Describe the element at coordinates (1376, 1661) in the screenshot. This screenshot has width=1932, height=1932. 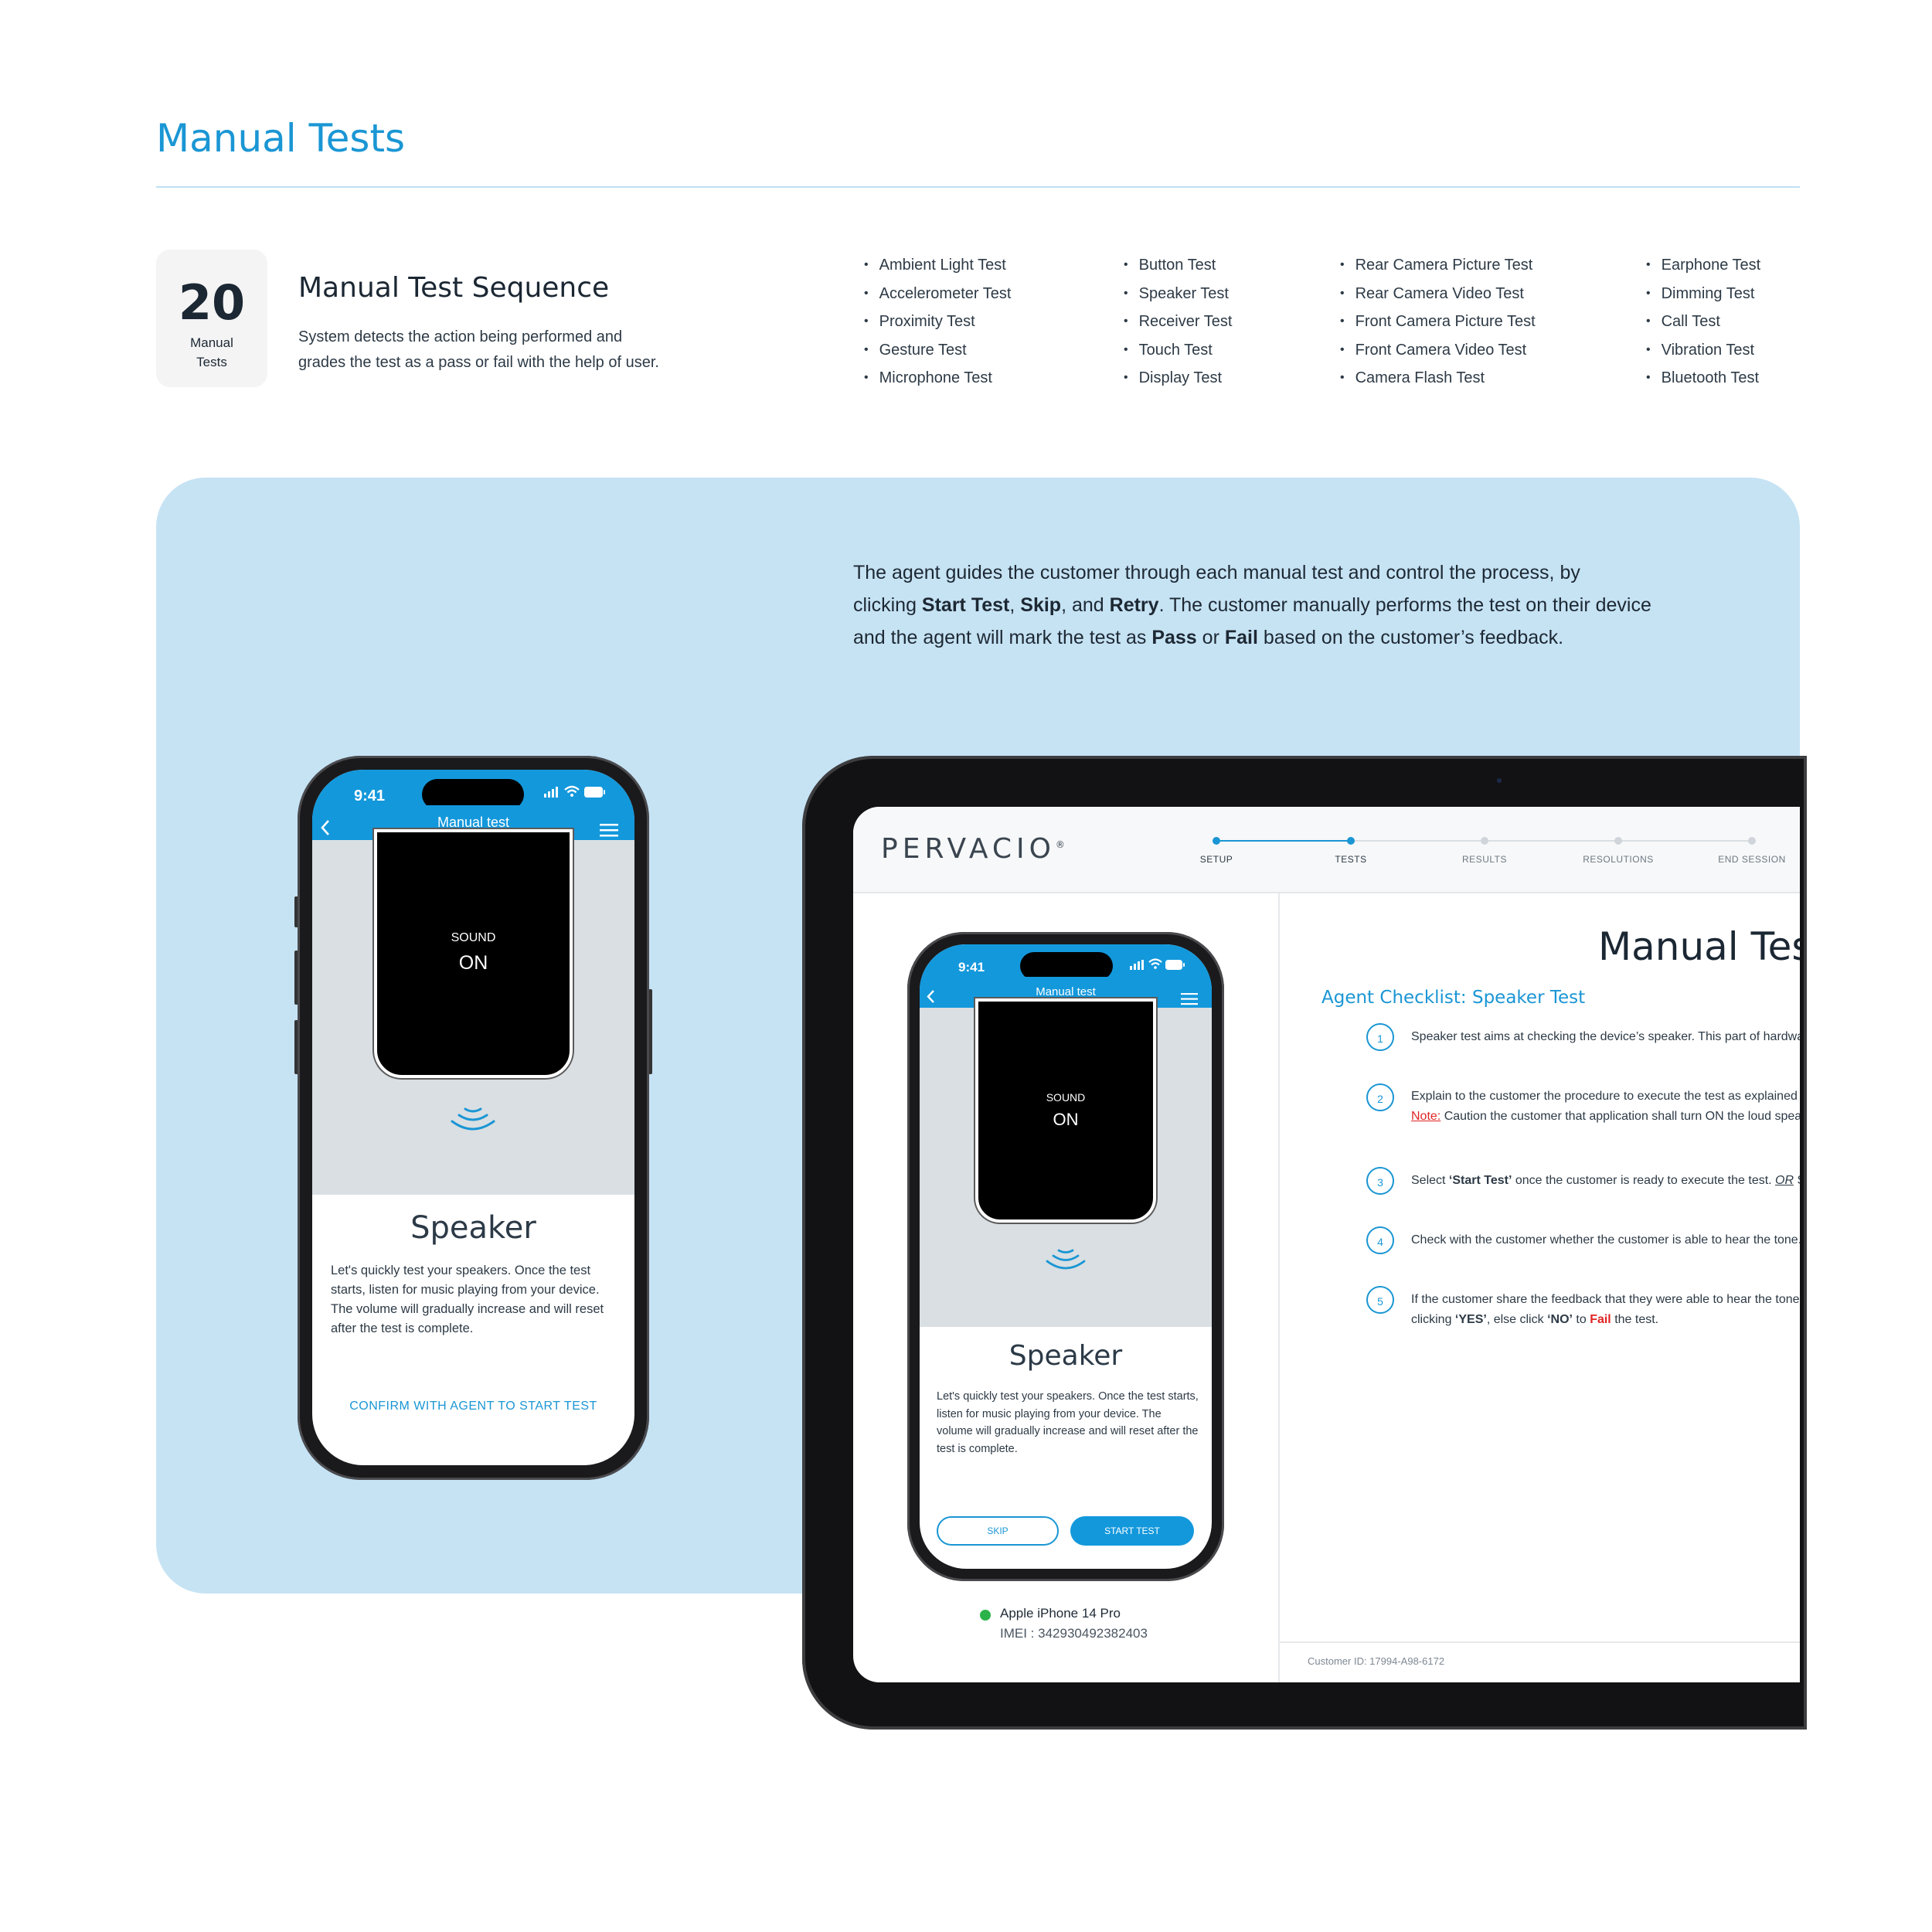
I see `customer-id: Customer ID: 17994-A98-6172` at that location.